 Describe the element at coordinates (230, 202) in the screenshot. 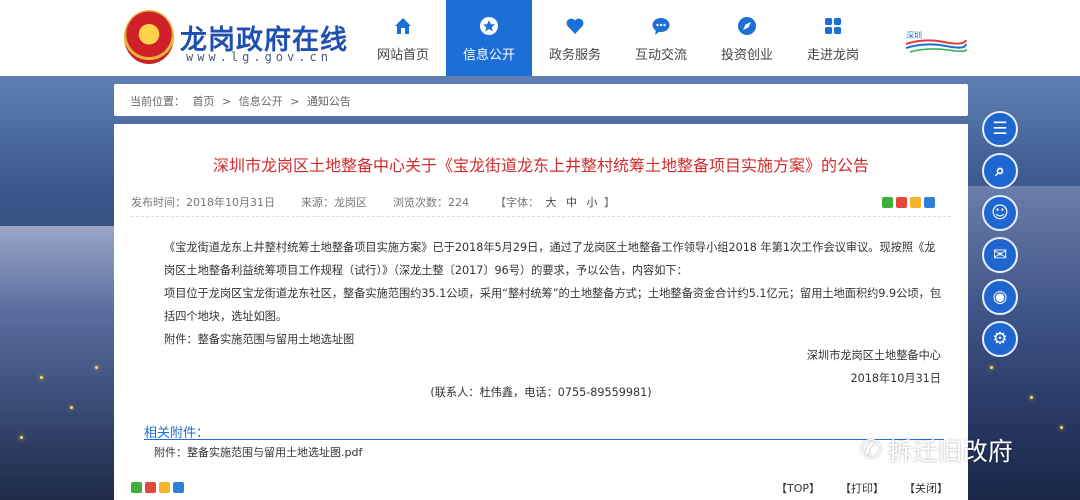

I see `publish-date: 2018年10月31日` at that location.